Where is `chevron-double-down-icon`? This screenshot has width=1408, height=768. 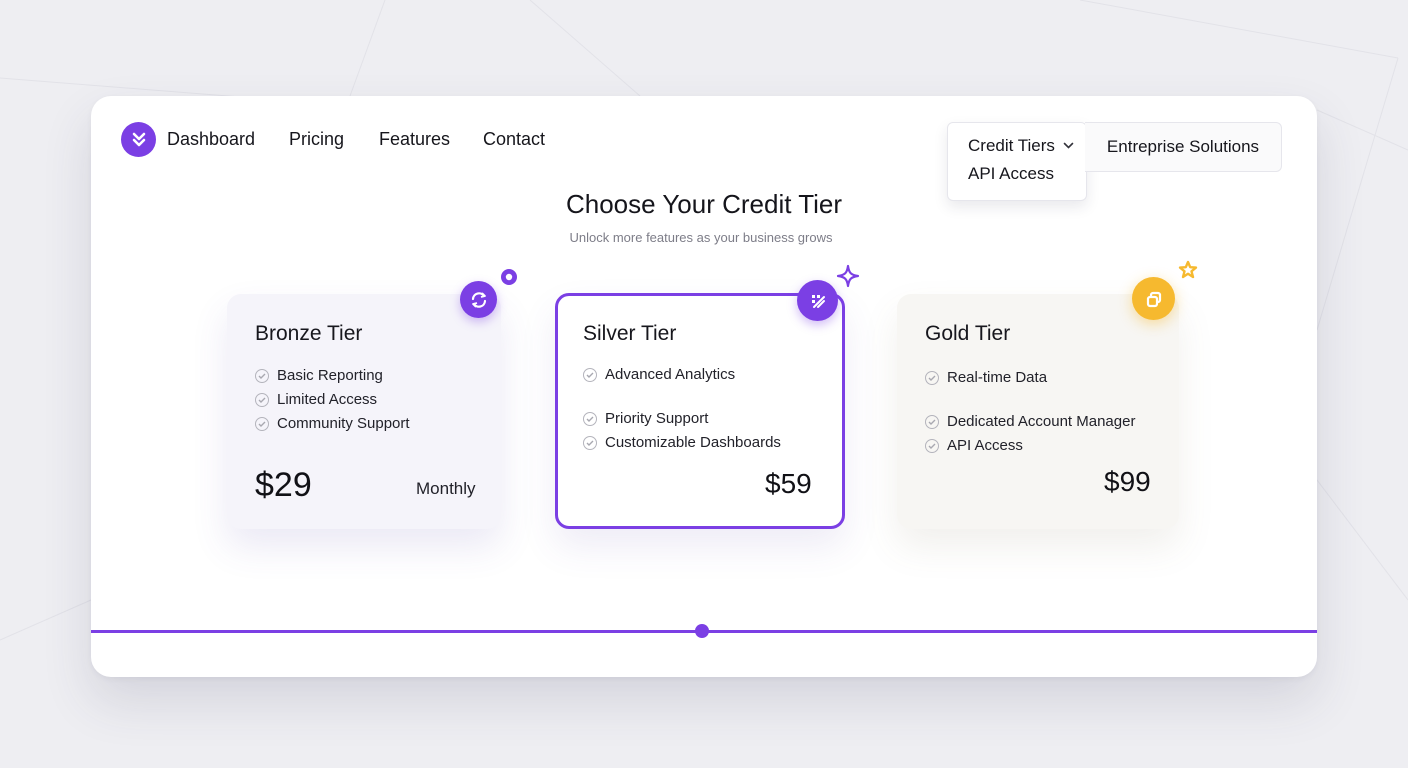
chevron-double-down-icon is located at coordinates (138, 139).